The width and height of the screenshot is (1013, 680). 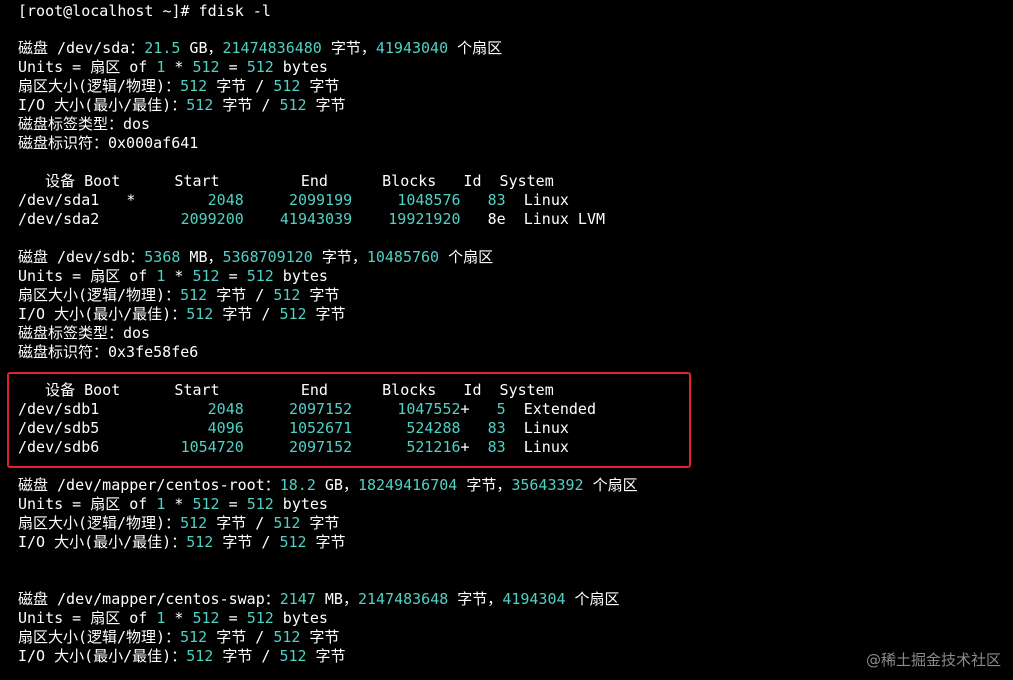 I want to click on number-value: 35643392, so click(x=547, y=485).